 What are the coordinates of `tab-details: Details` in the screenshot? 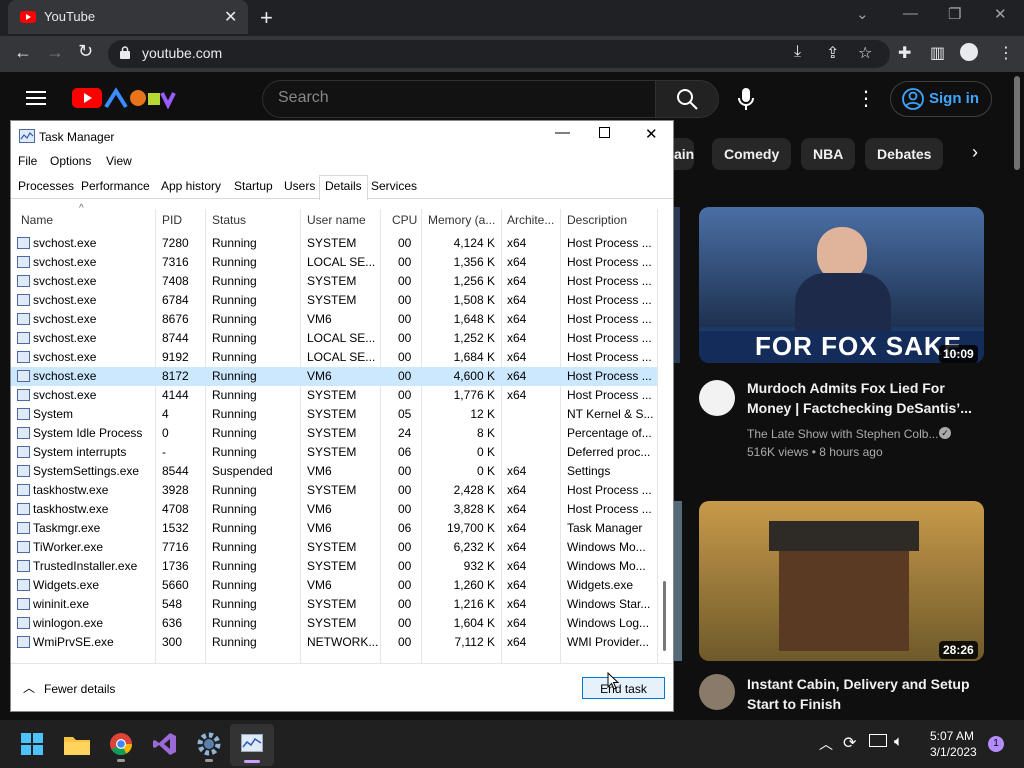 It's located at (343, 187).